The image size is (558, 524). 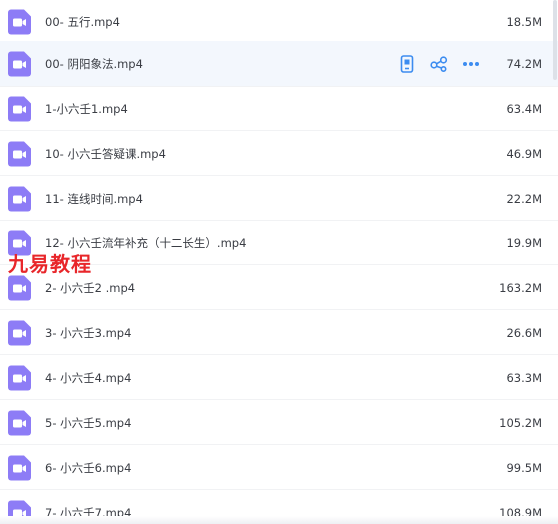 I want to click on file-size: 74.2M, so click(x=524, y=63).